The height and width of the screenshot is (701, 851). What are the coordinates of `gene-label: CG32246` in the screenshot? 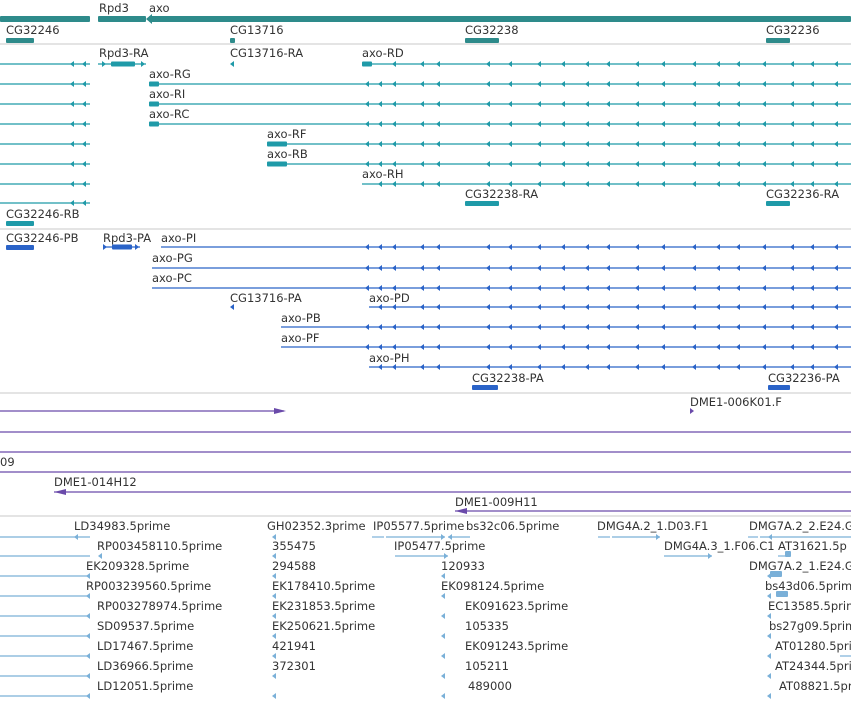 It's located at (33, 30).